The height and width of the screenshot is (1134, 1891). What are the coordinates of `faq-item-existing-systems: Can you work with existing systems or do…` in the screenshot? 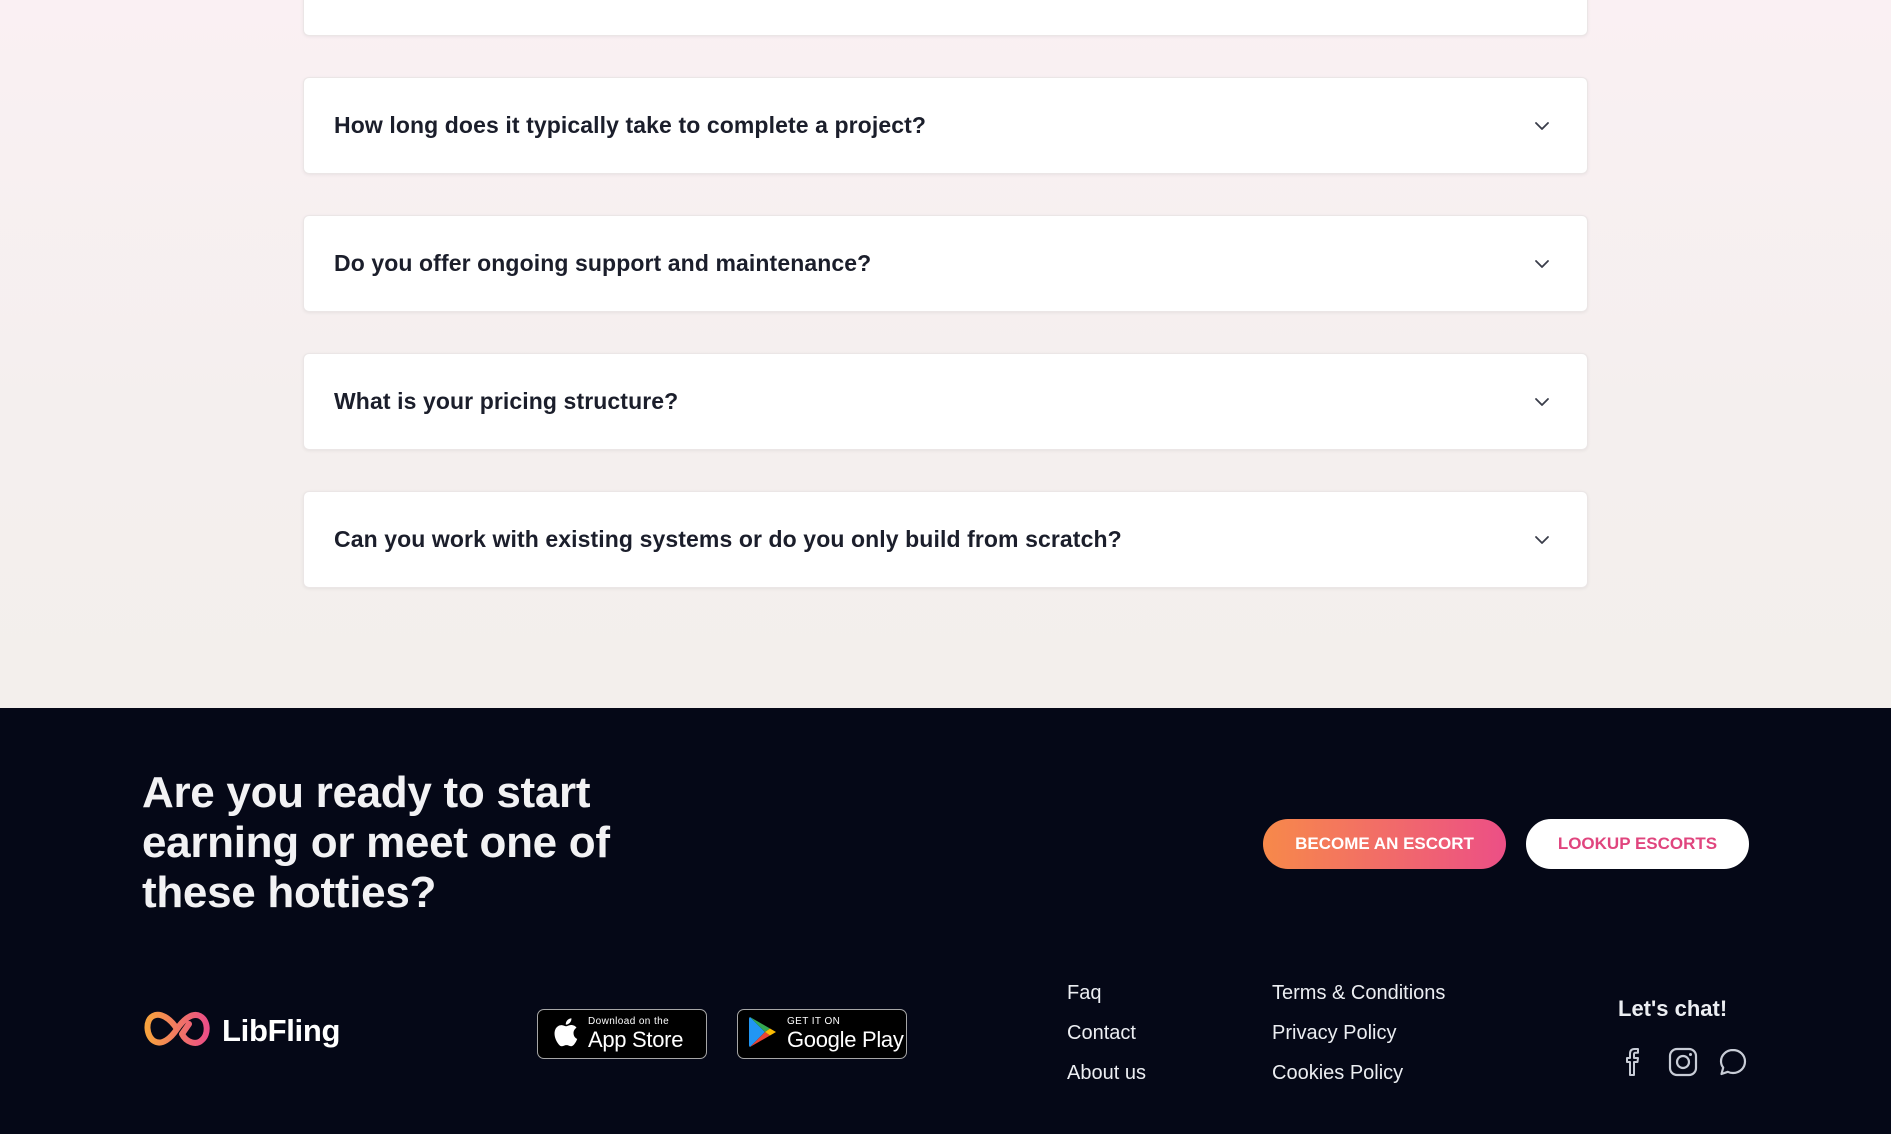 It's located at (945, 539).